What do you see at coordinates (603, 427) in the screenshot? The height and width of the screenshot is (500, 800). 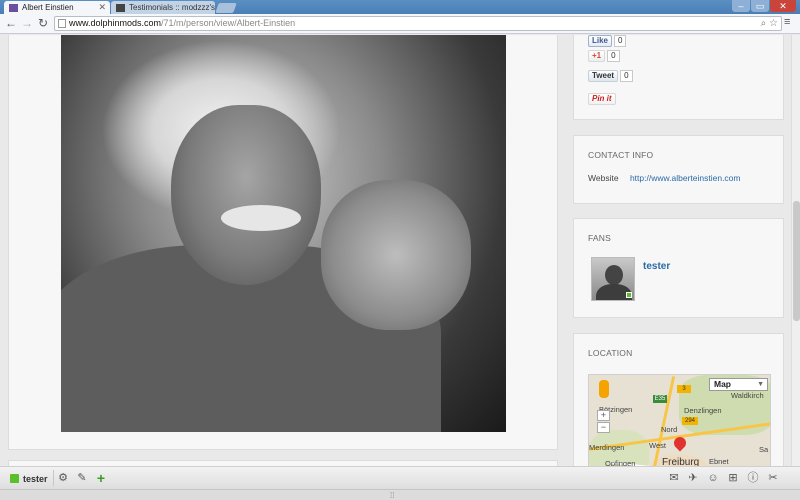 I see `zoom-out-button: −` at bounding box center [603, 427].